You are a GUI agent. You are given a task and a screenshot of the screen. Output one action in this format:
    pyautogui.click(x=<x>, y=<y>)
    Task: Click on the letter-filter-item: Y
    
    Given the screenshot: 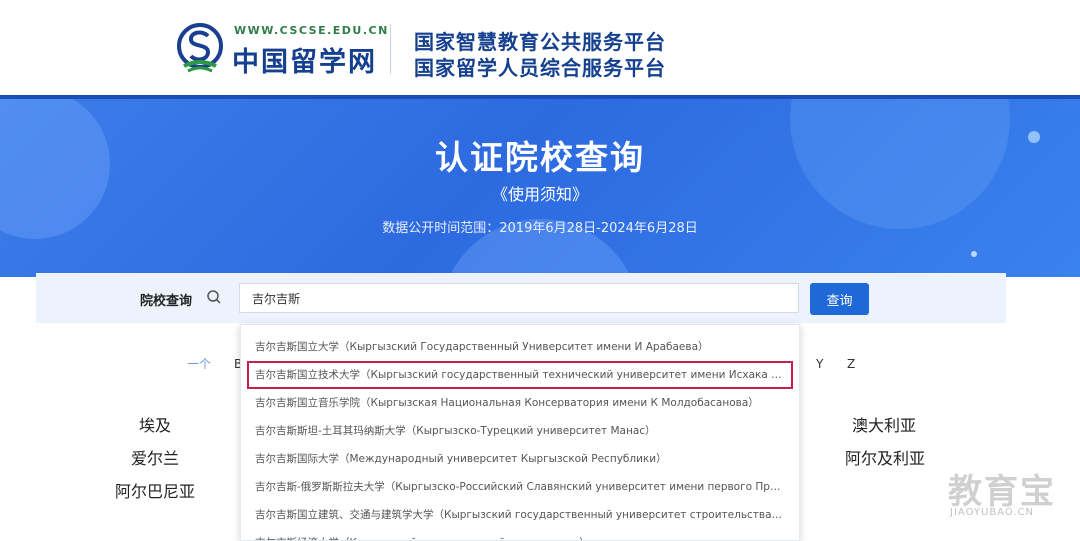 What is the action you would take?
    pyautogui.click(x=819, y=364)
    